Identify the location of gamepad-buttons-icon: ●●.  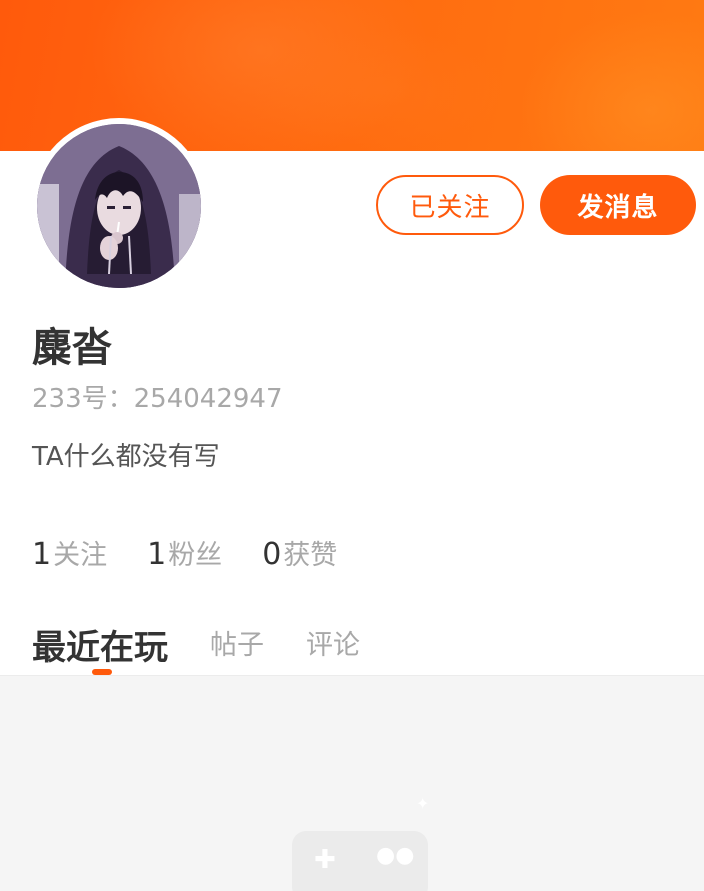
(395, 855).